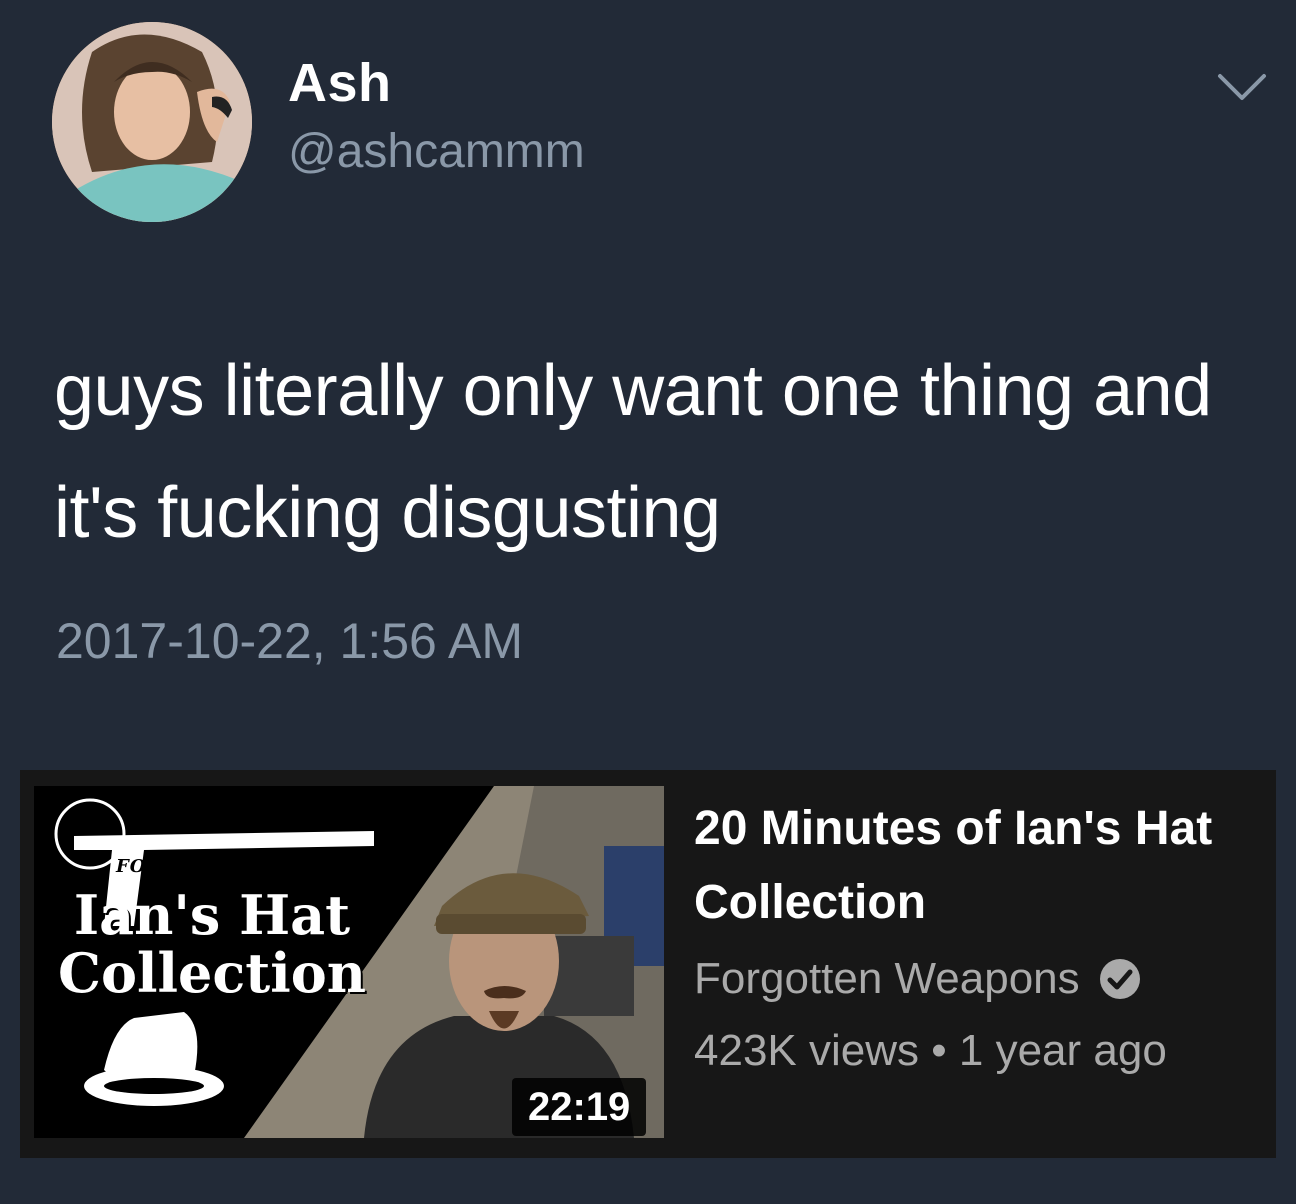 The height and width of the screenshot is (1204, 1296). Describe the element at coordinates (979, 866) in the screenshot. I see `video-title: 20 Minutes of Ian's Hat Collection` at that location.